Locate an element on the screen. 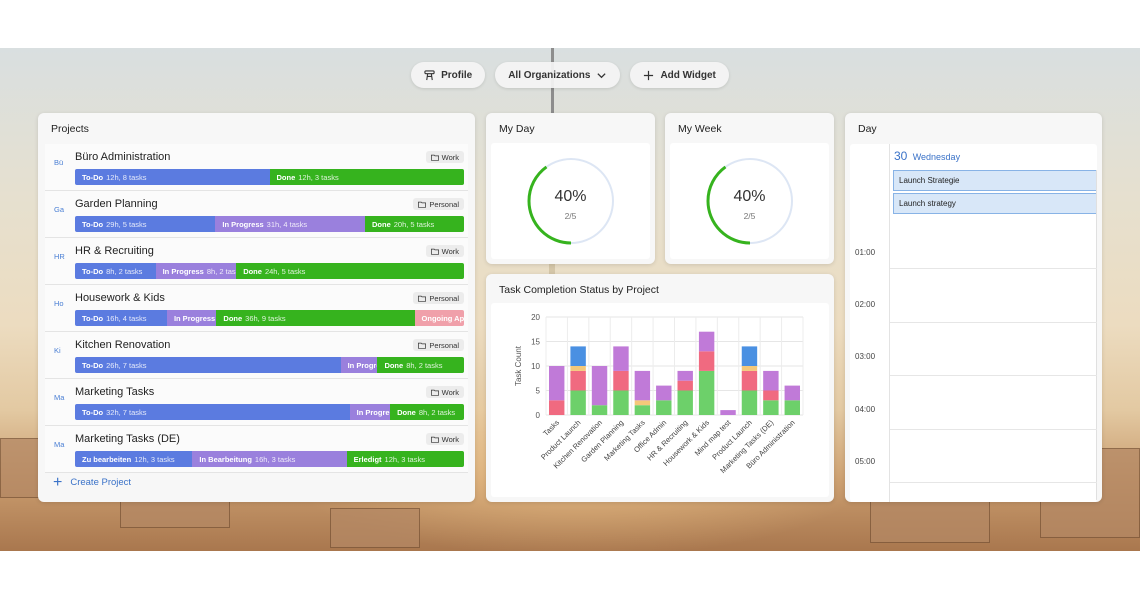  projects-title: Projects is located at coordinates (70, 129).